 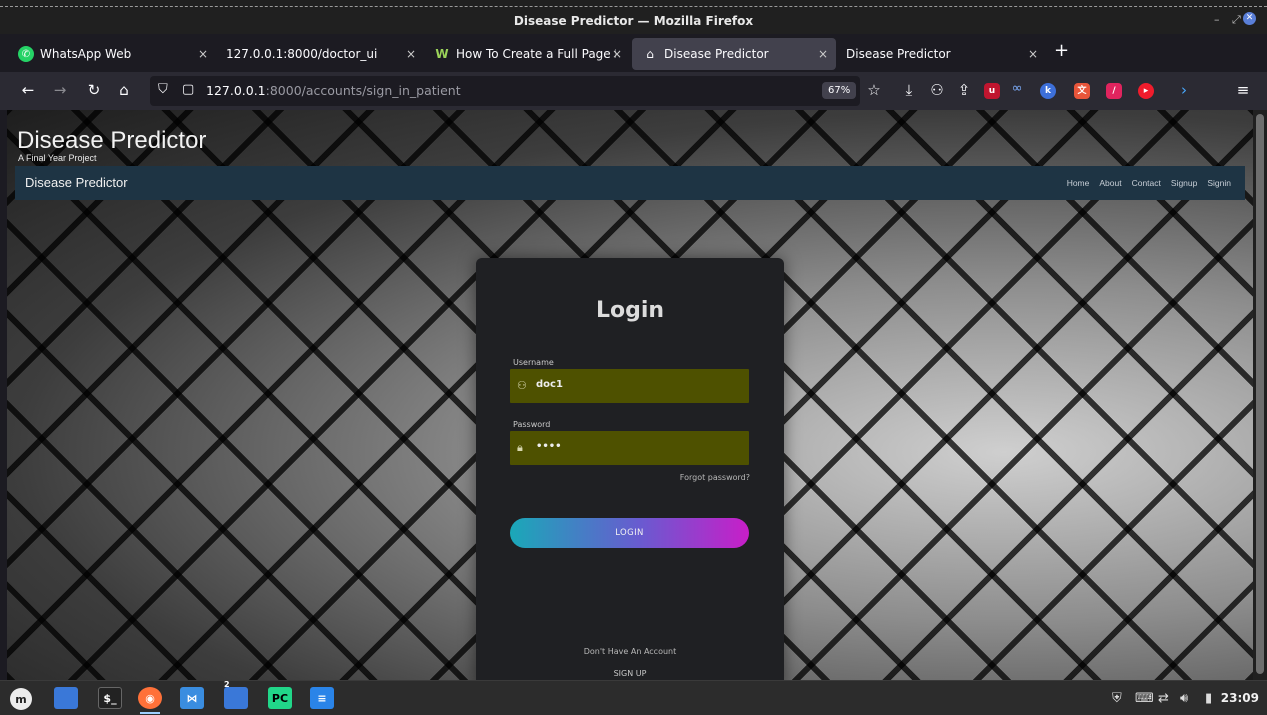 What do you see at coordinates (633, 6) in the screenshot?
I see `screen-edge-line` at bounding box center [633, 6].